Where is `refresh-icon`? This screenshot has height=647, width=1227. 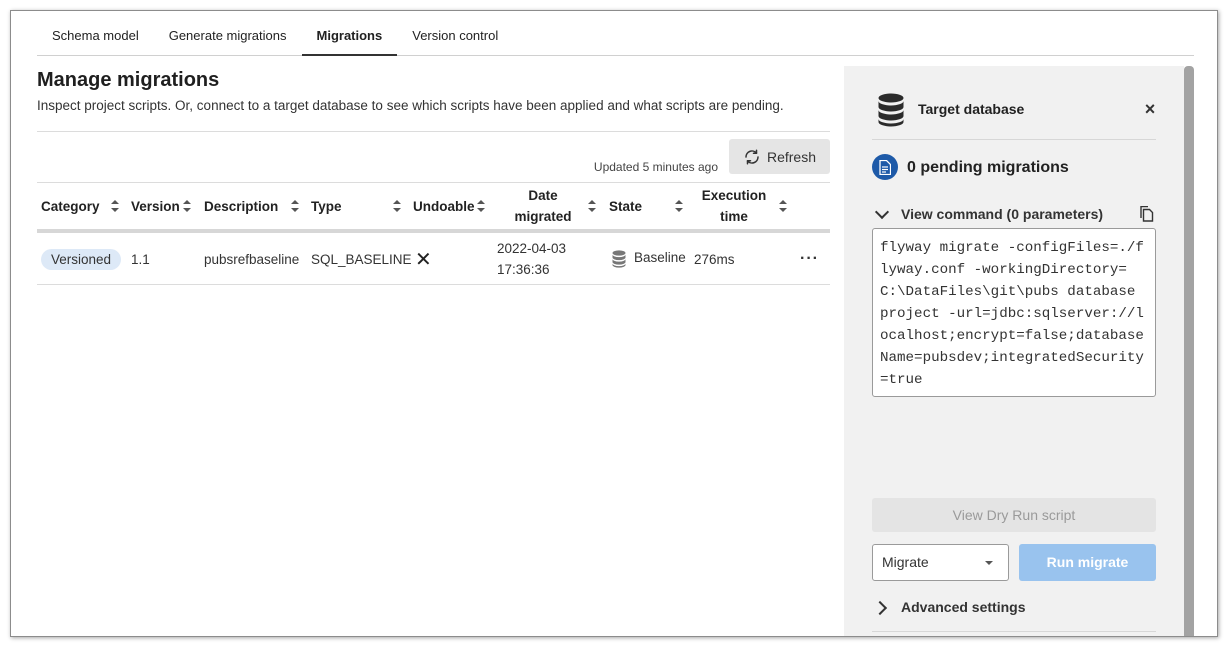
refresh-icon is located at coordinates (752, 156).